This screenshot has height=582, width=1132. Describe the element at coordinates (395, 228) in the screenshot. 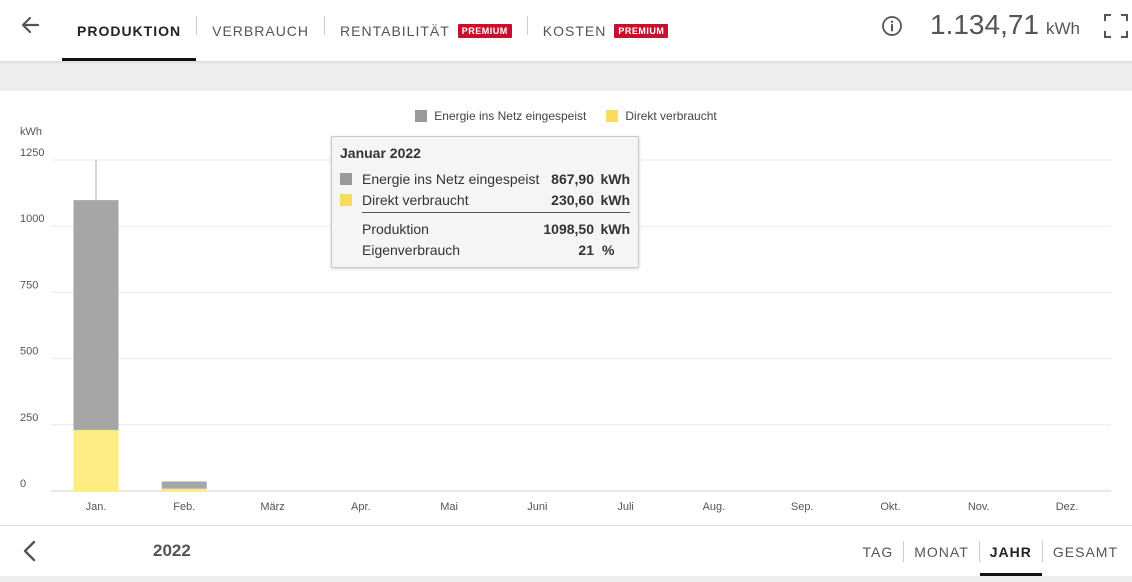

I see `tooltip-label: Produktion` at that location.